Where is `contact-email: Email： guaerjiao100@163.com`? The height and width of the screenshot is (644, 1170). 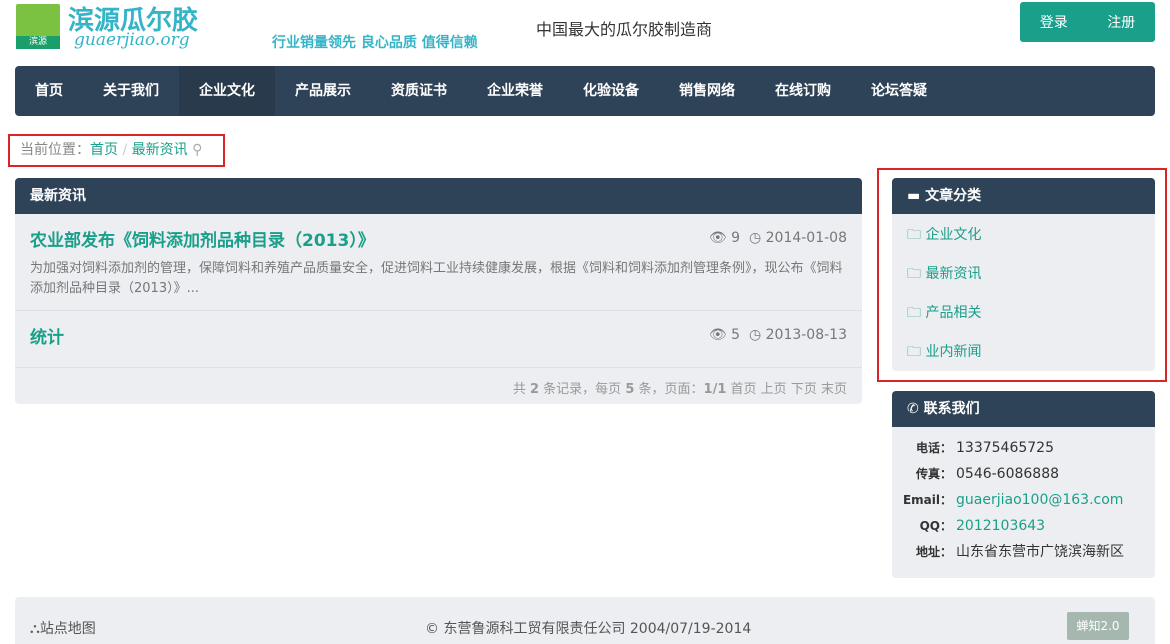
contact-email: Email： guaerjiao100@163.com is located at coordinates (1023, 500).